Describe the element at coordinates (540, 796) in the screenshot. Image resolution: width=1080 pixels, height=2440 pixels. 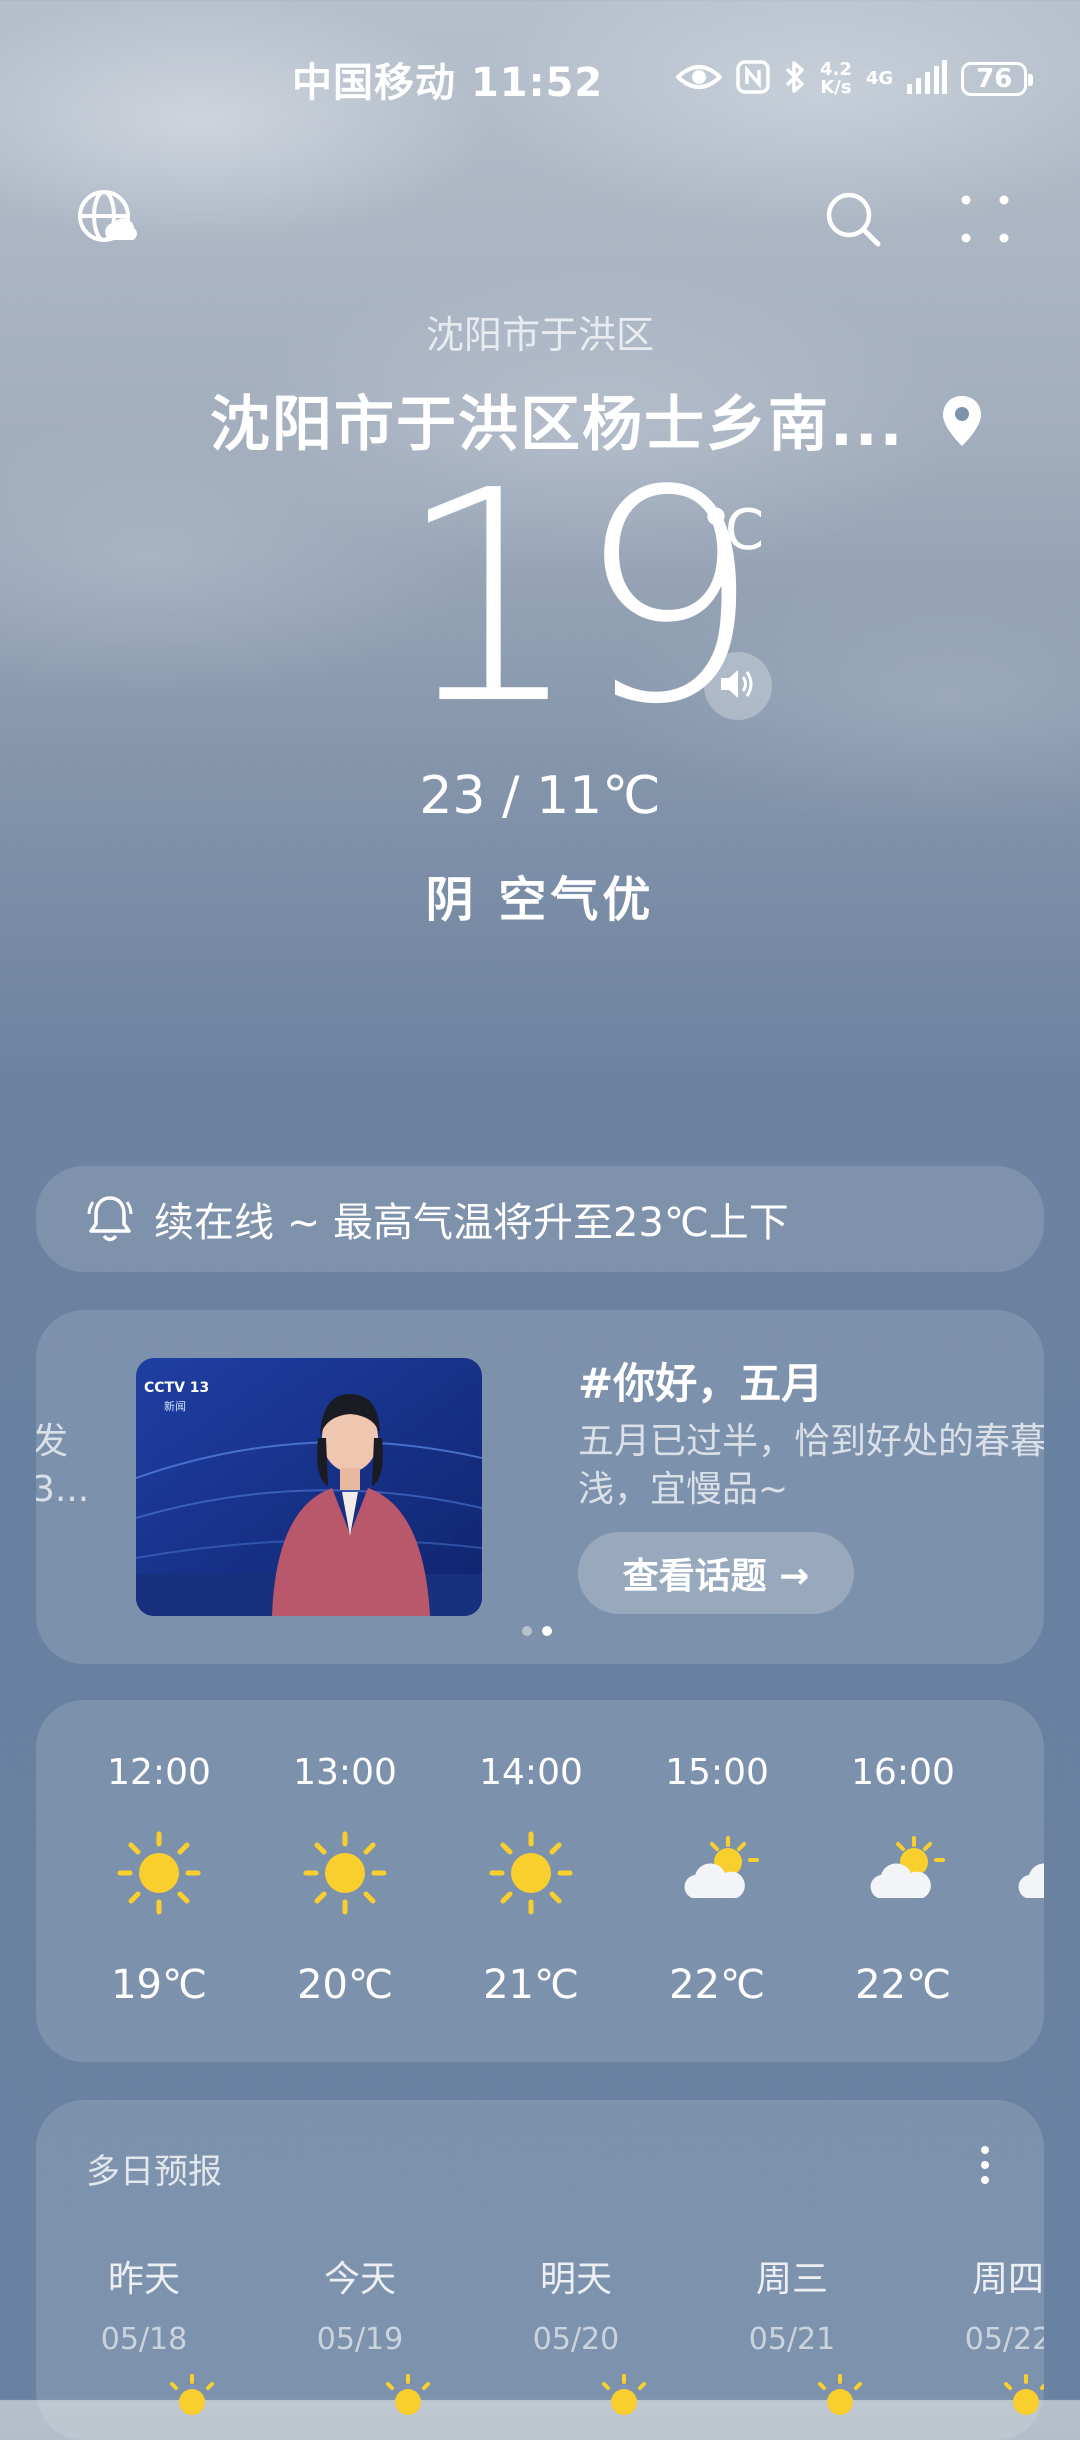
I see `high-low-temperature: 23 / 11℃` at that location.